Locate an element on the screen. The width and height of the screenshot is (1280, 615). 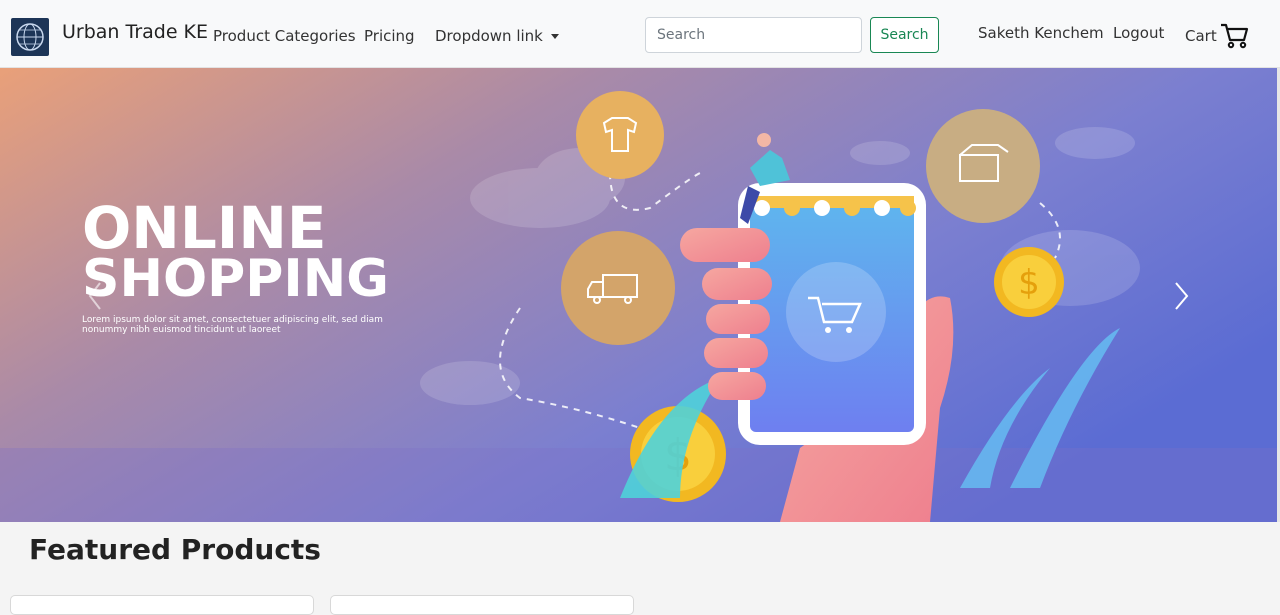
tshirt-icon is located at coordinates (620, 135).